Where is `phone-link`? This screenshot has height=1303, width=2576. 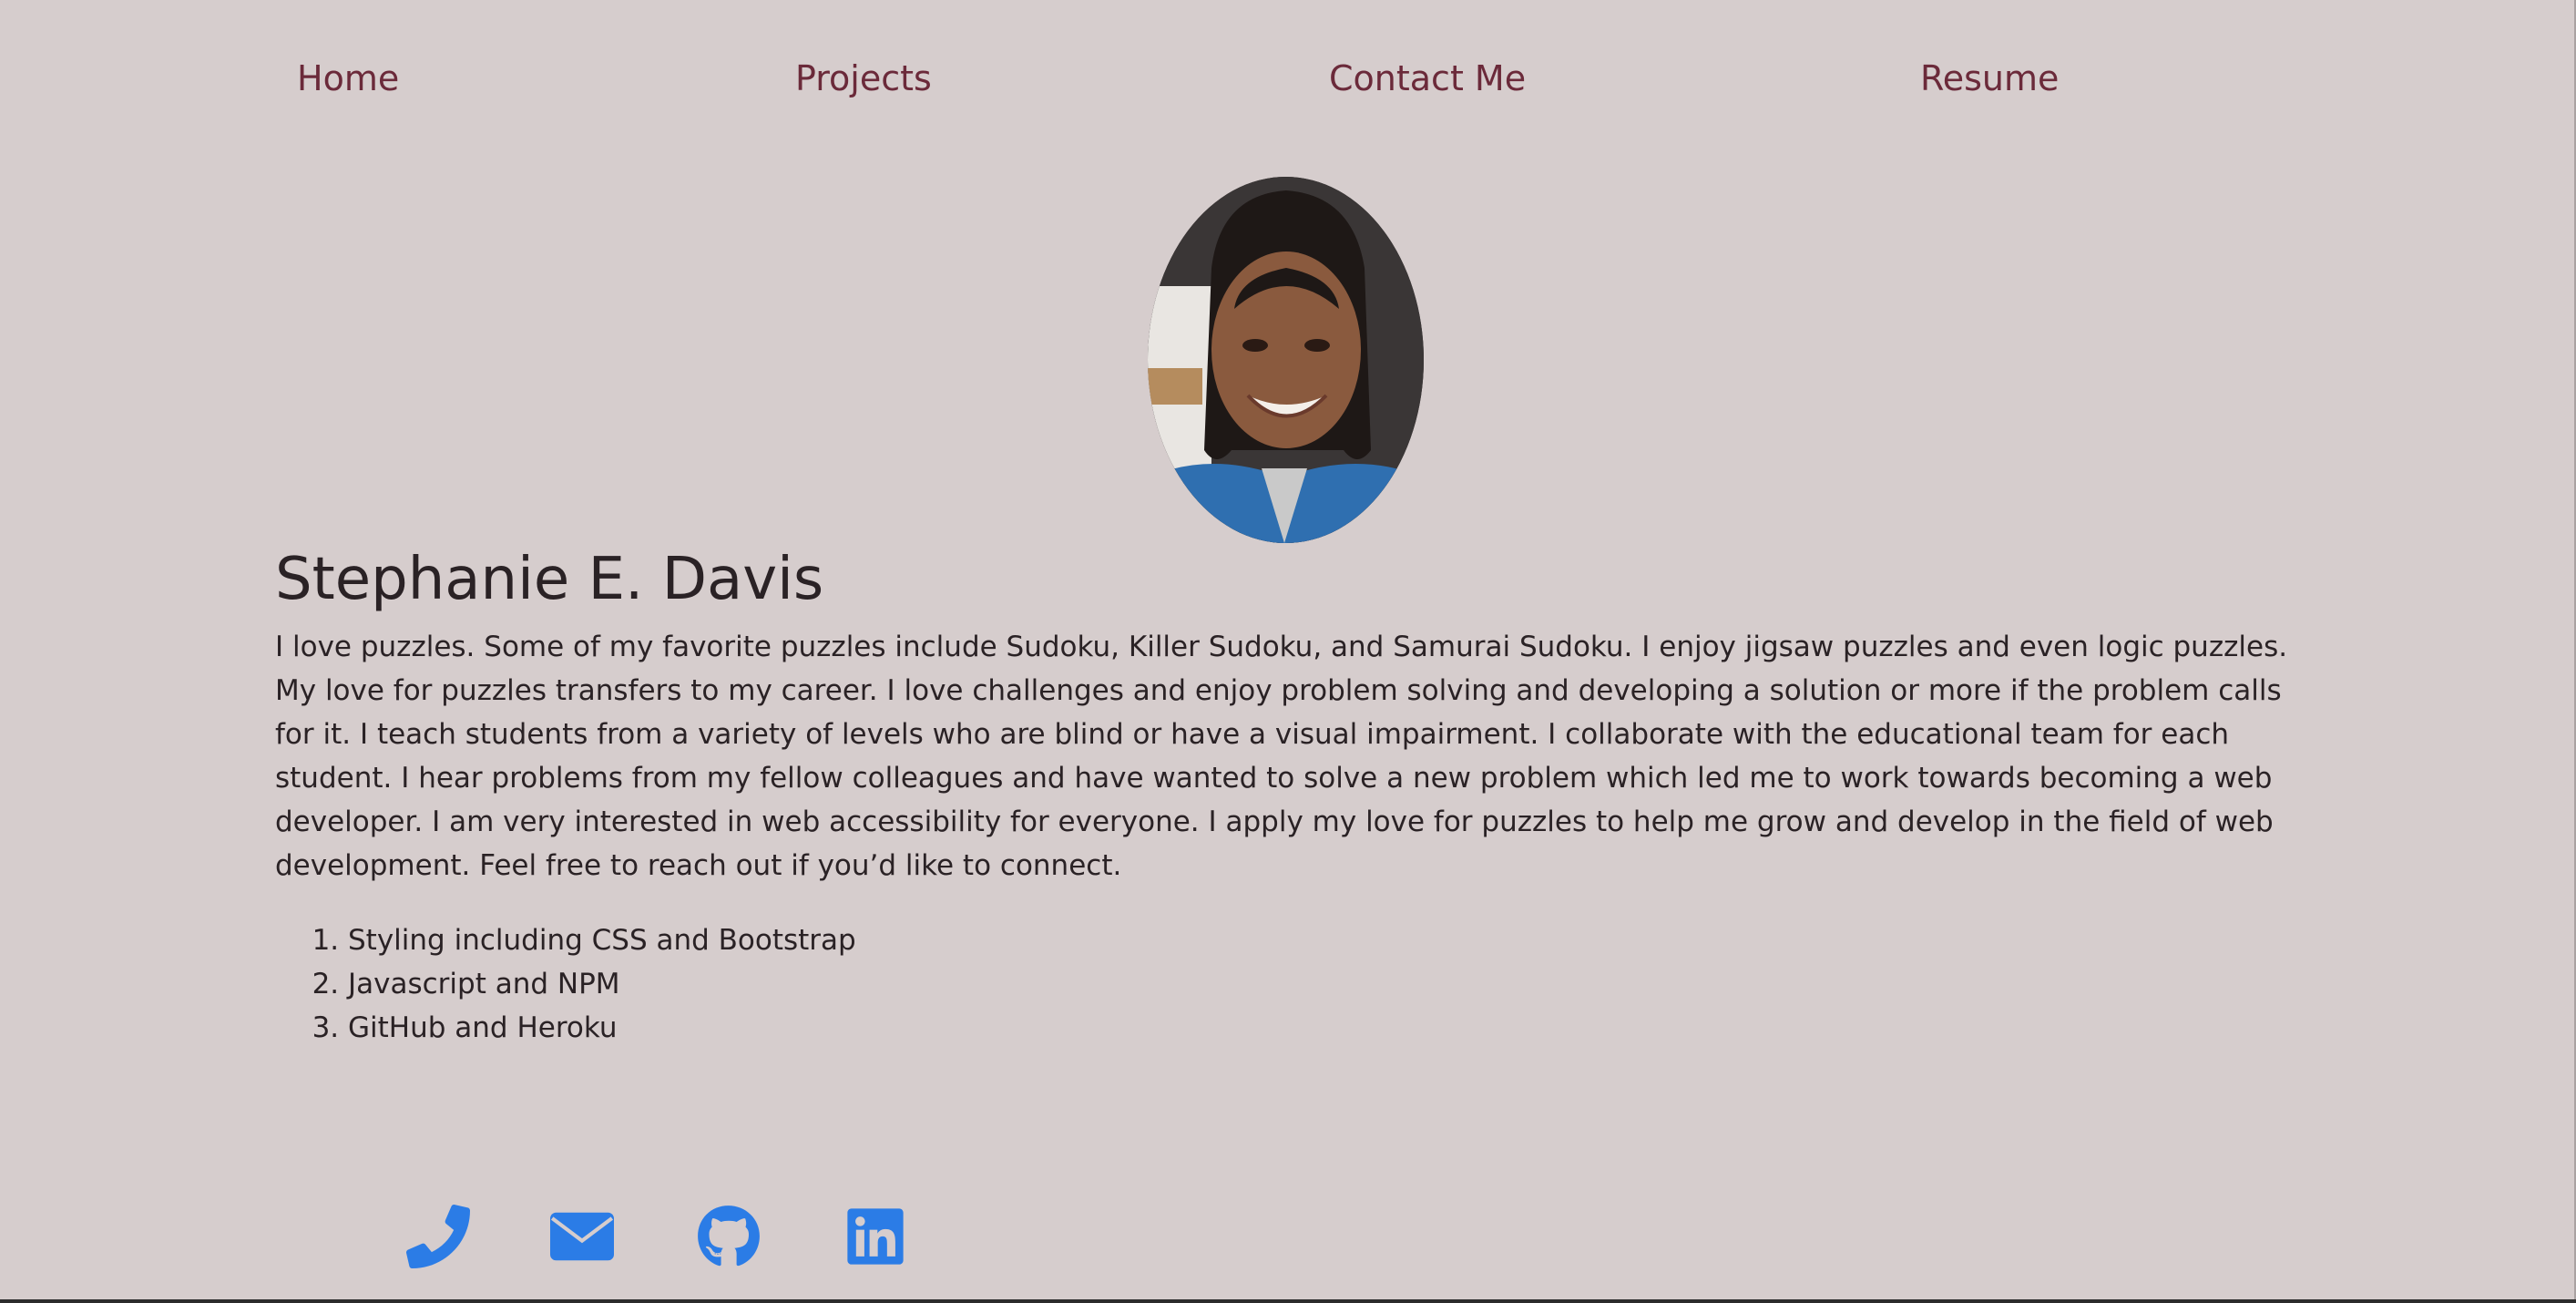
phone-link is located at coordinates (438, 1236).